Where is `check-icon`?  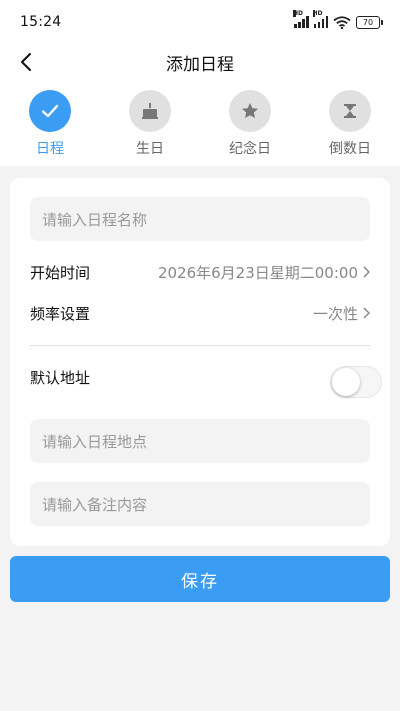
check-icon is located at coordinates (50, 111).